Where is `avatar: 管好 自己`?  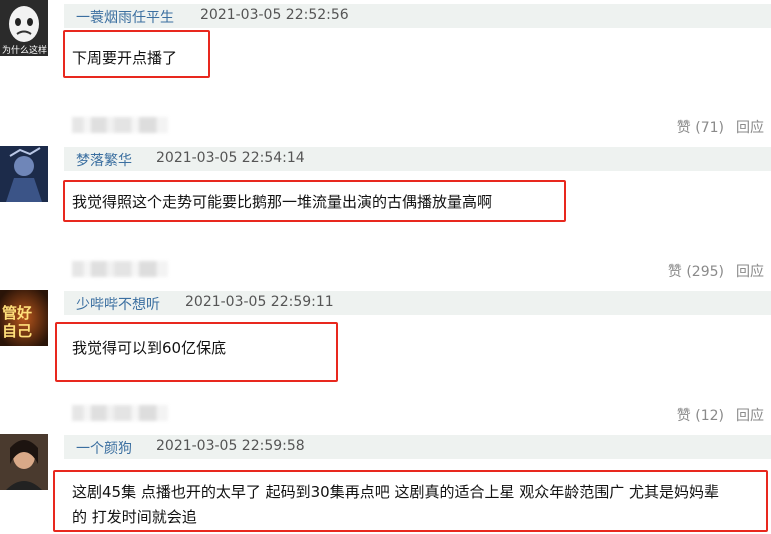
avatar: 管好 自己 is located at coordinates (24, 318).